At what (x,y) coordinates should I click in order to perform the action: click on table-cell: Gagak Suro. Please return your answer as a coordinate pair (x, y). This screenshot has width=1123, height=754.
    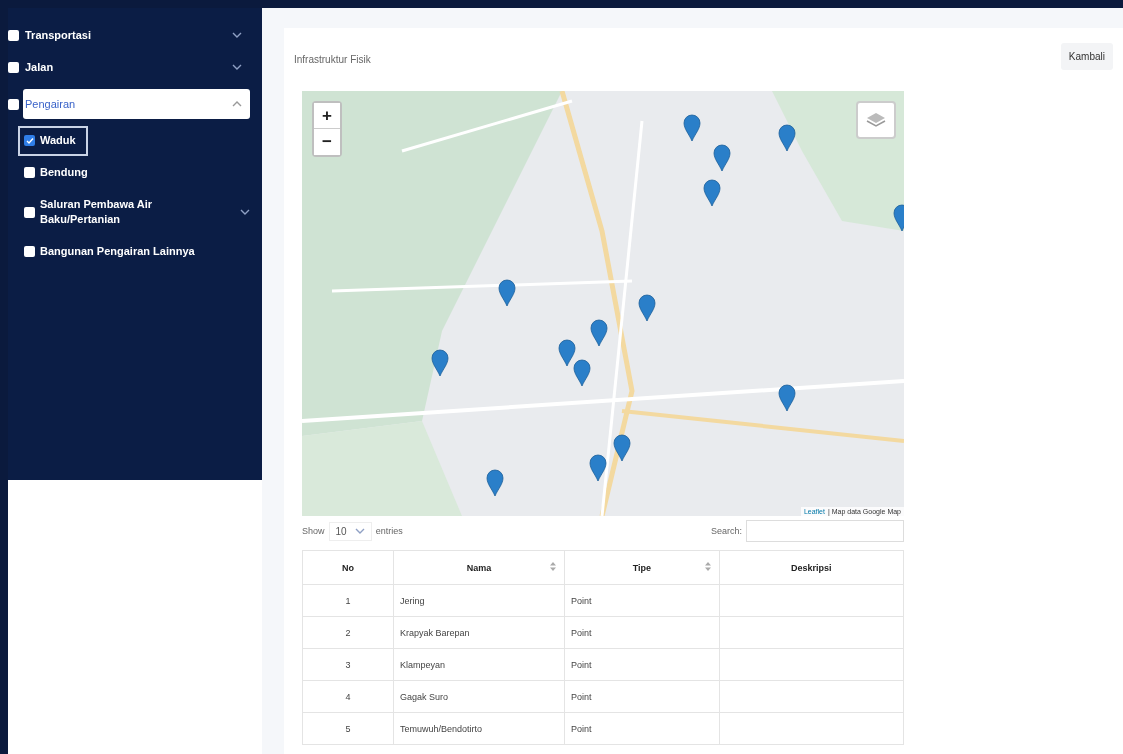
    Looking at the image, I should click on (479, 696).